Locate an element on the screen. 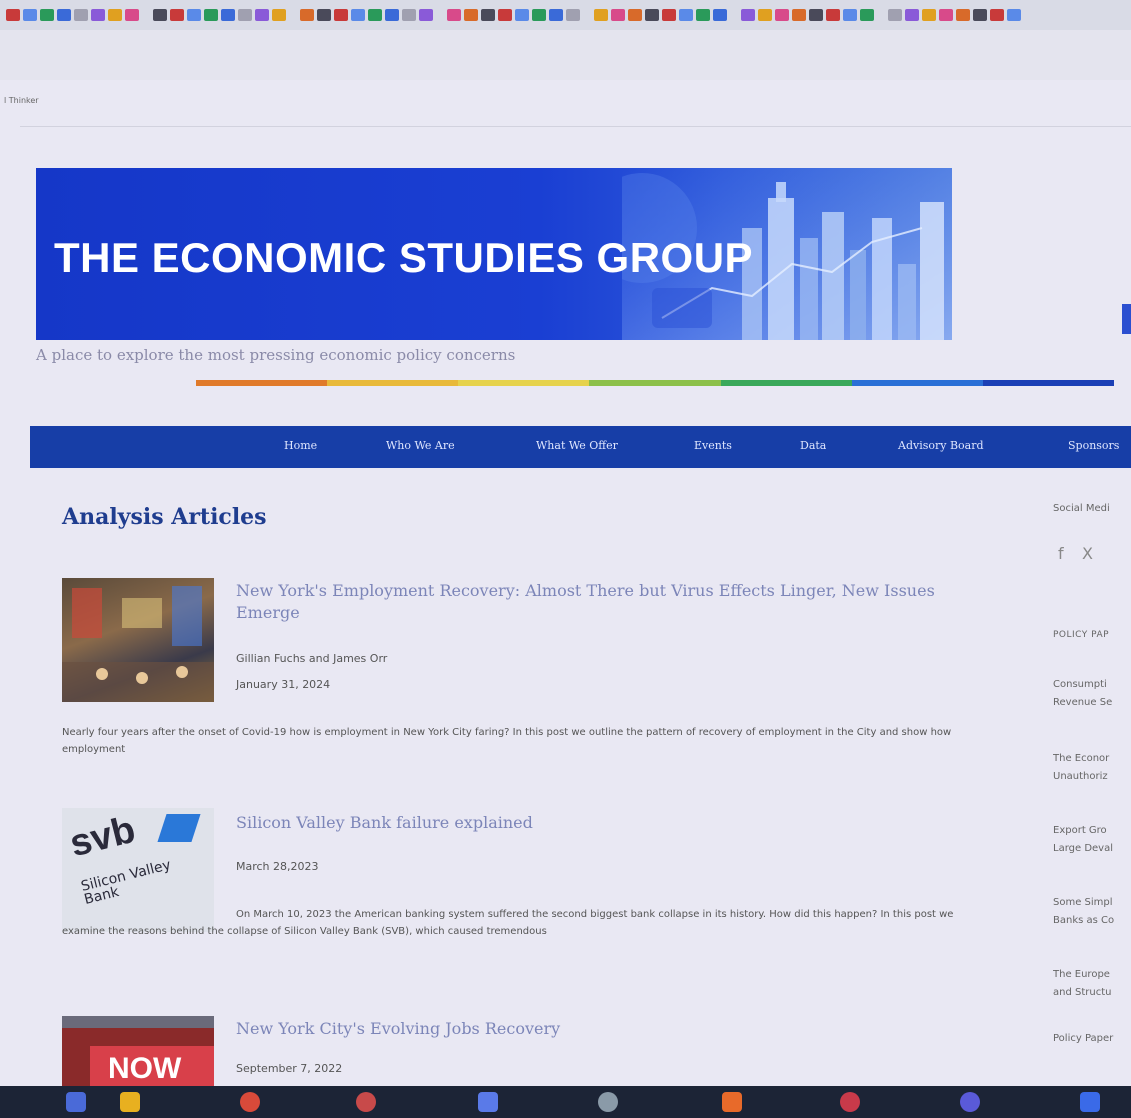 This screenshot has width=1131, height=1118. article-title: New York City's Evolving Jobs Recovery is located at coordinates (616, 1029).